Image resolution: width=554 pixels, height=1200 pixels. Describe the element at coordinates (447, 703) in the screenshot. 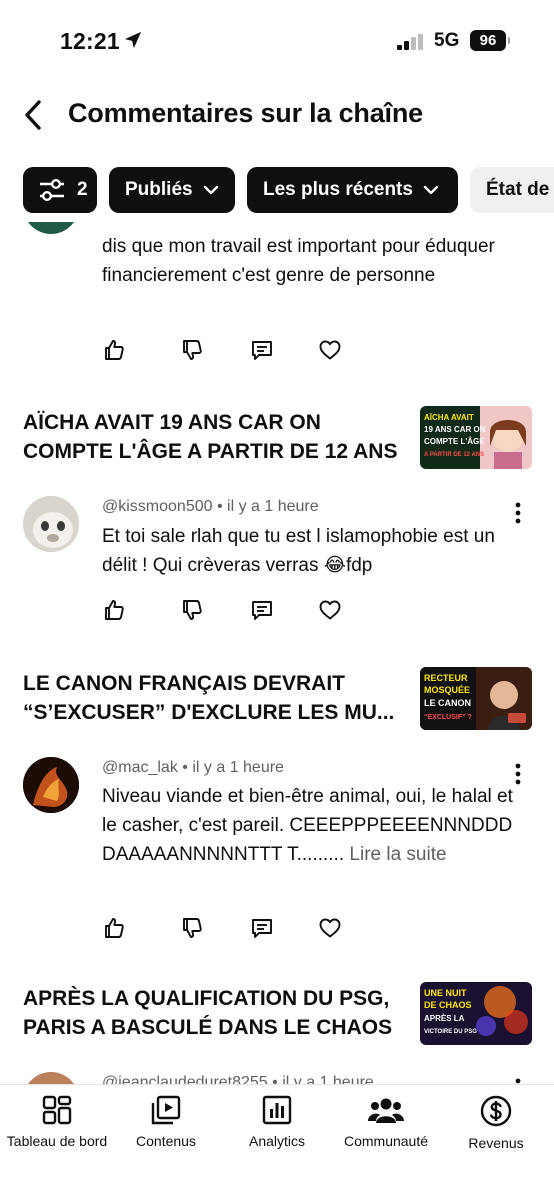

I see `svg-text: LE CANON` at that location.